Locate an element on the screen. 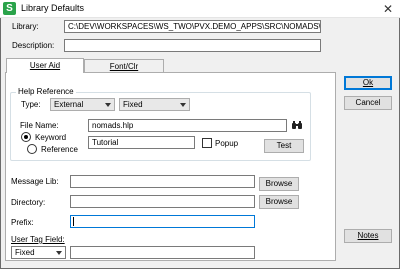 Image resolution: width=400 pixels, height=269 pixels. help-reference-title: Help Reference is located at coordinates (46, 91).